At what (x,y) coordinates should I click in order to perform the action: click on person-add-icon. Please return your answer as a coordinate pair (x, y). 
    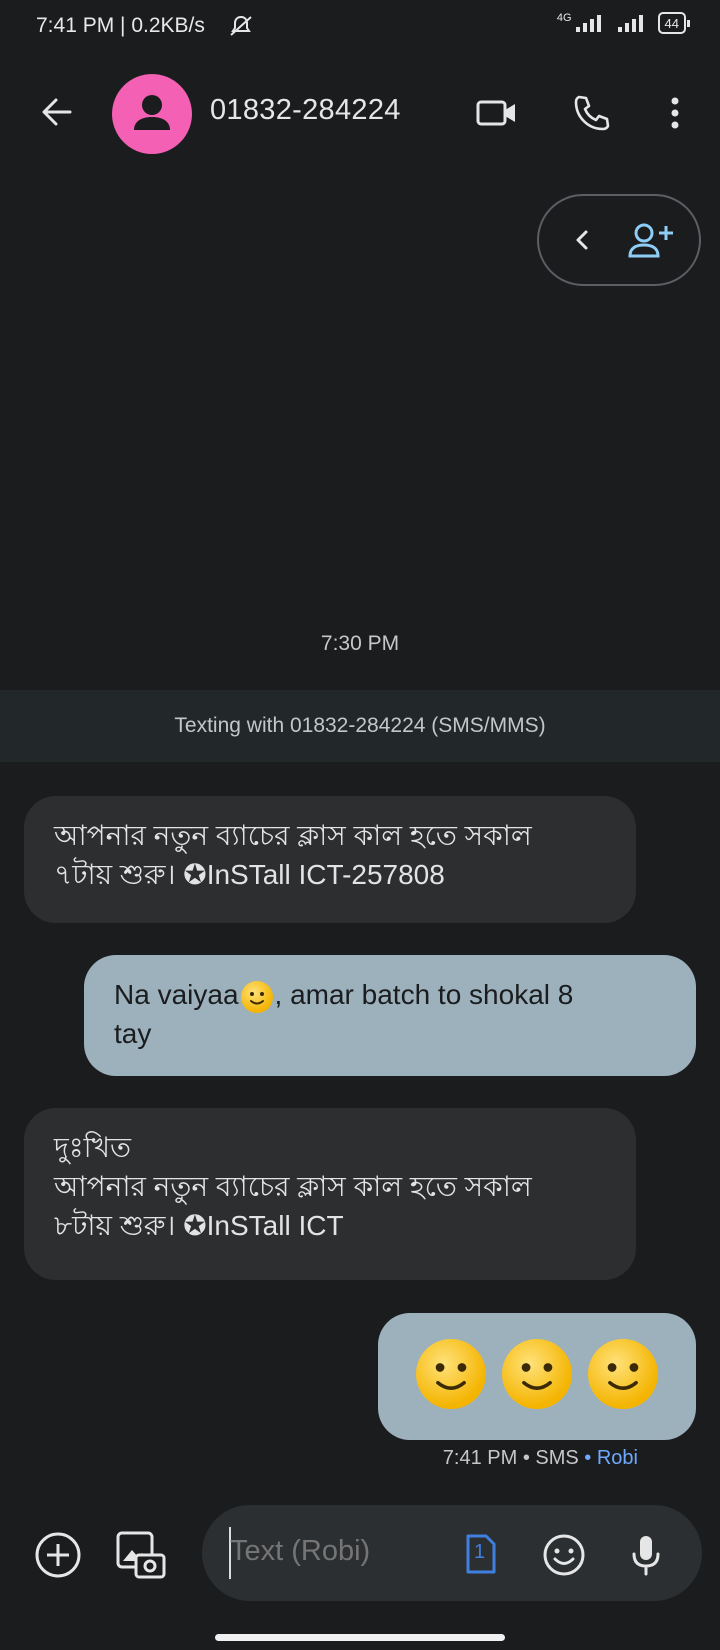
    Looking at the image, I should click on (650, 240).